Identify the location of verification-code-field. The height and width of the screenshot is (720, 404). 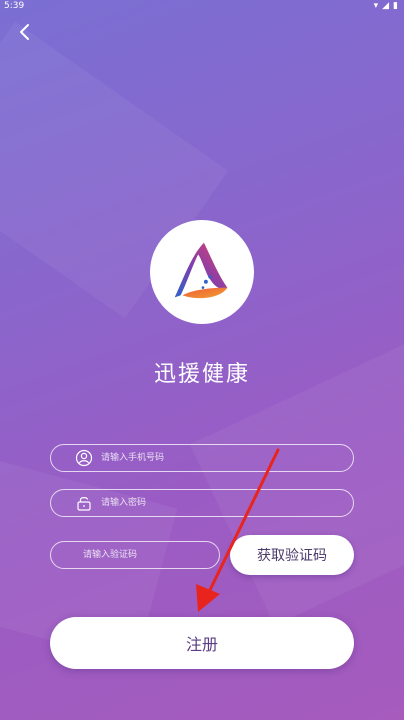
(135, 555).